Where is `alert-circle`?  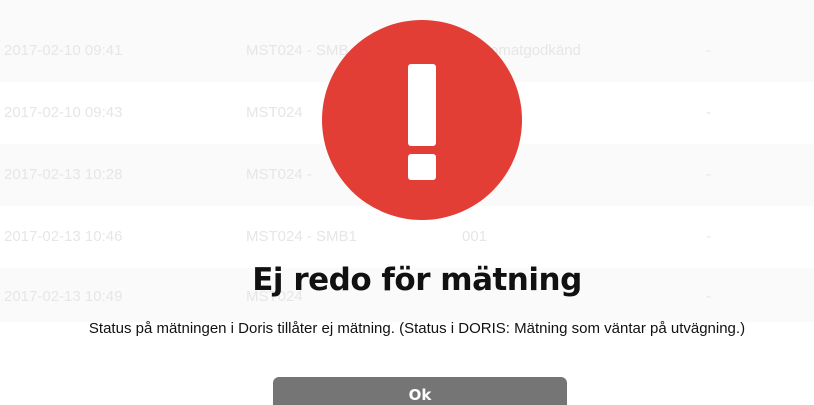
alert-circle is located at coordinates (422, 120).